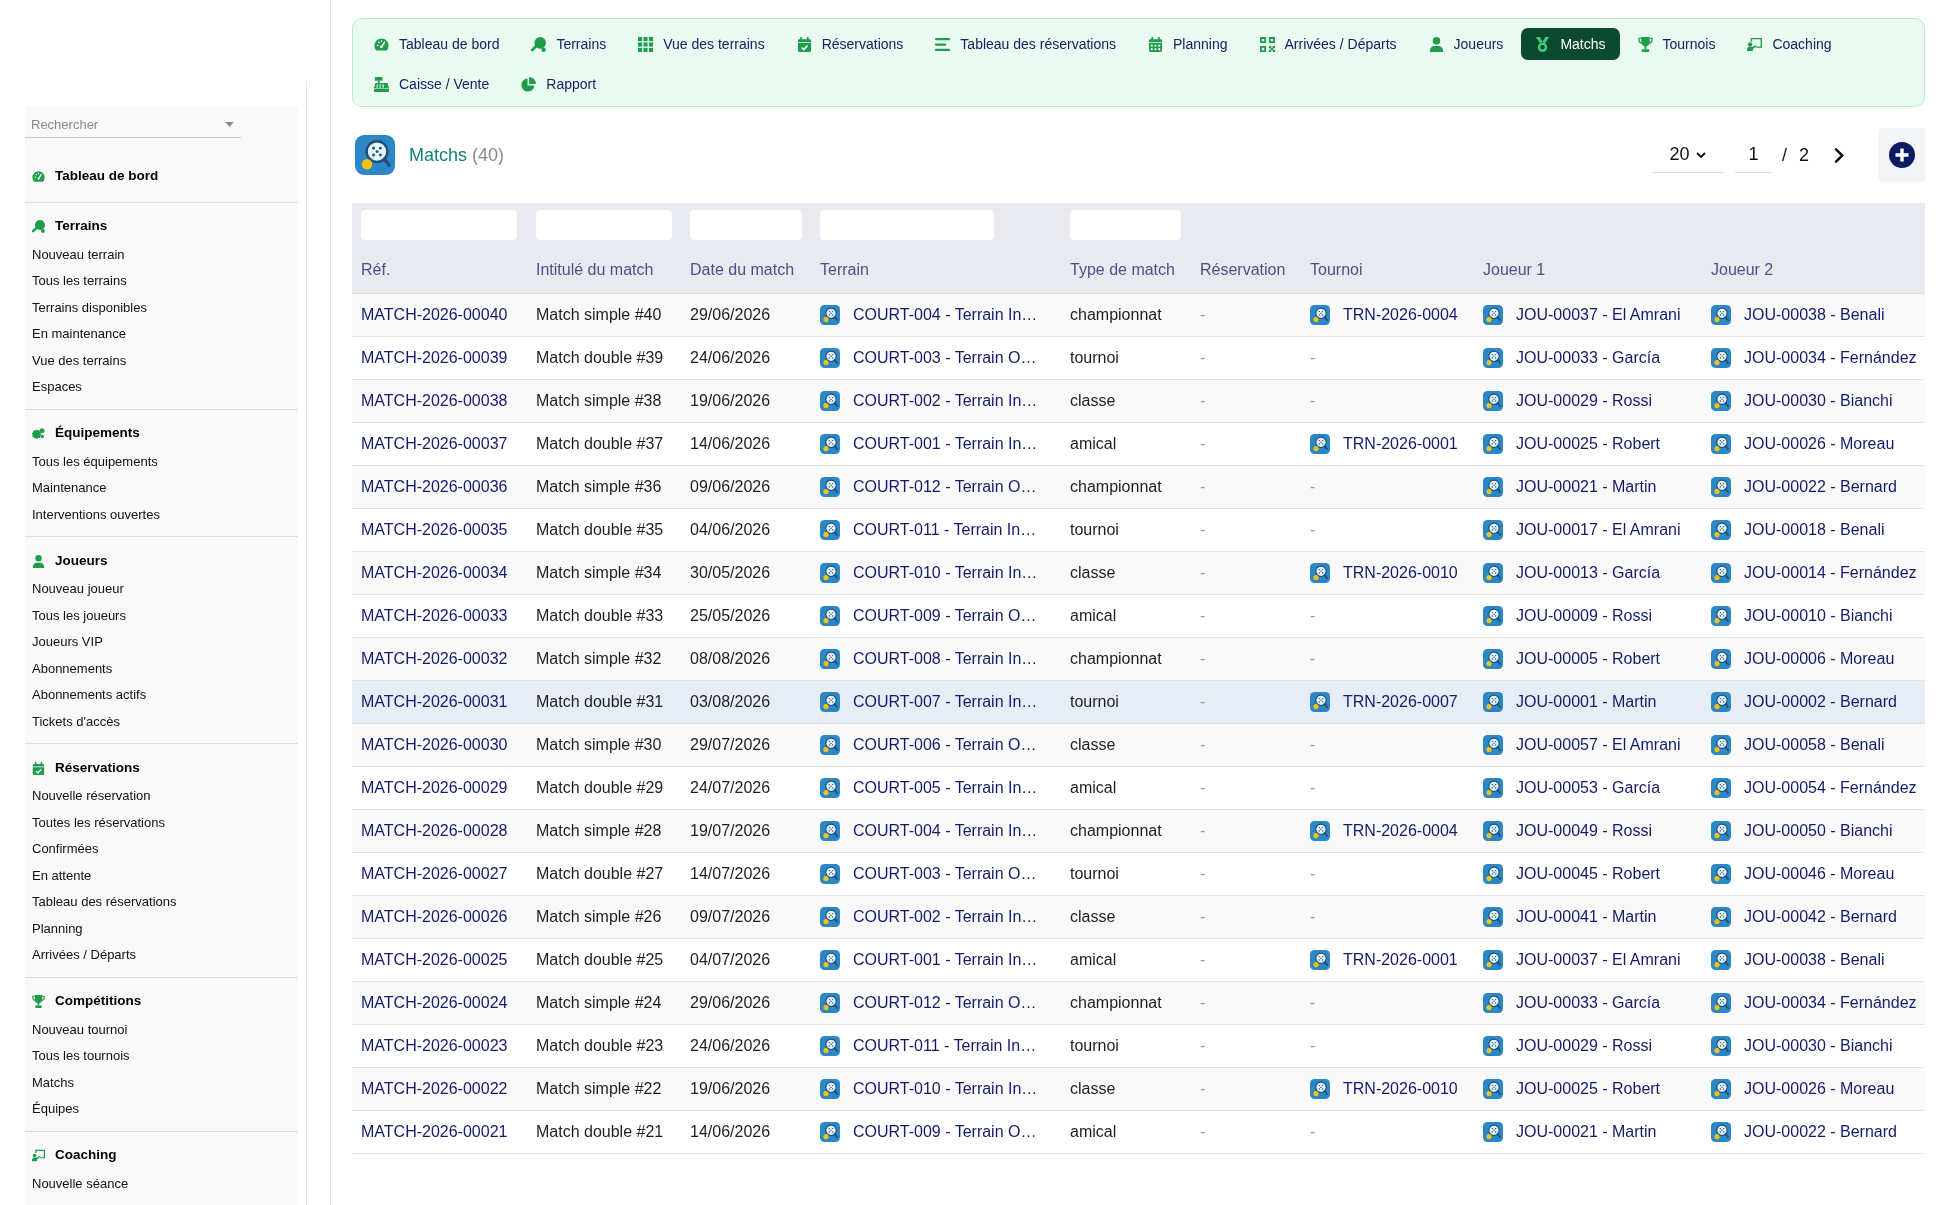  What do you see at coordinates (1818, 831) in the screenshot?
I see `player-link: JOU-00050 - Bianchi` at bounding box center [1818, 831].